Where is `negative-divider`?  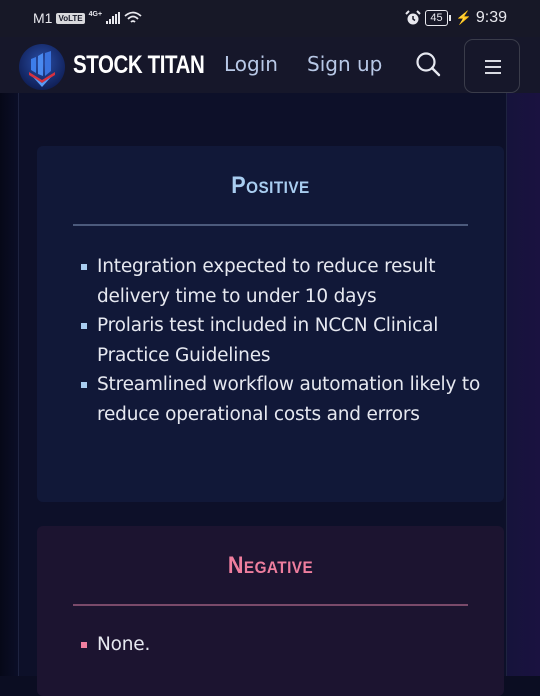 negative-divider is located at coordinates (270, 605).